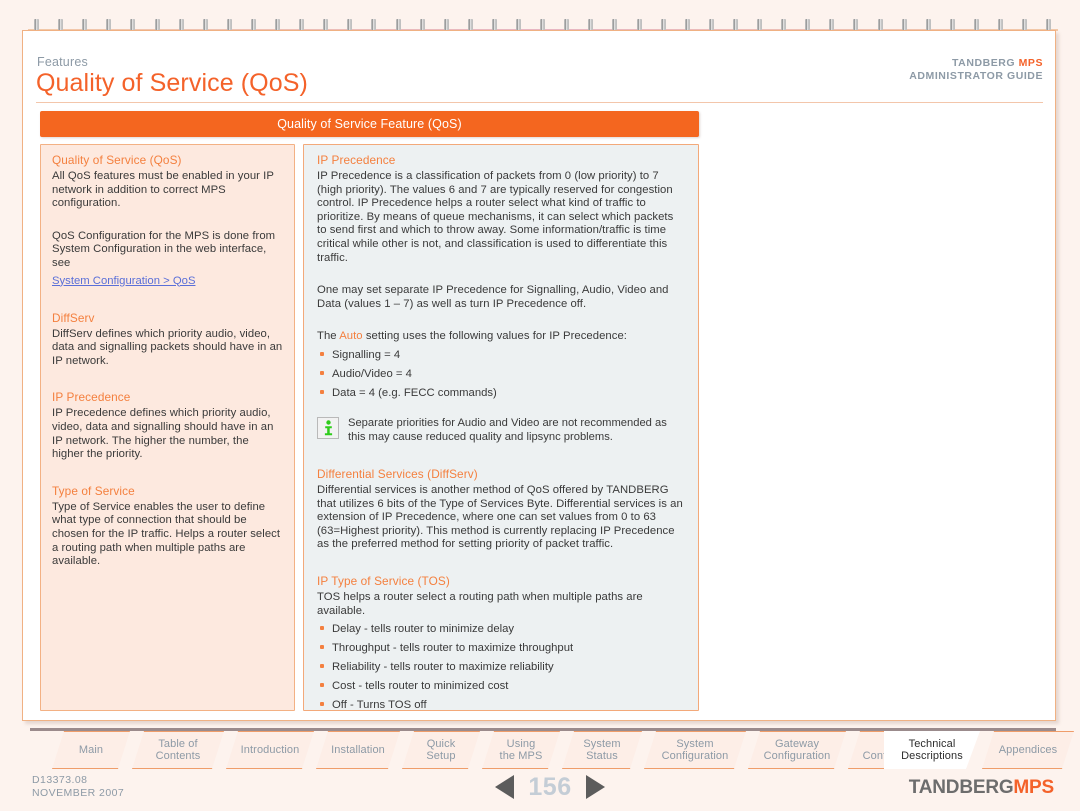 This screenshot has width=1080, height=811. Describe the element at coordinates (505, 787) in the screenshot. I see `left-arrow-icon` at that location.